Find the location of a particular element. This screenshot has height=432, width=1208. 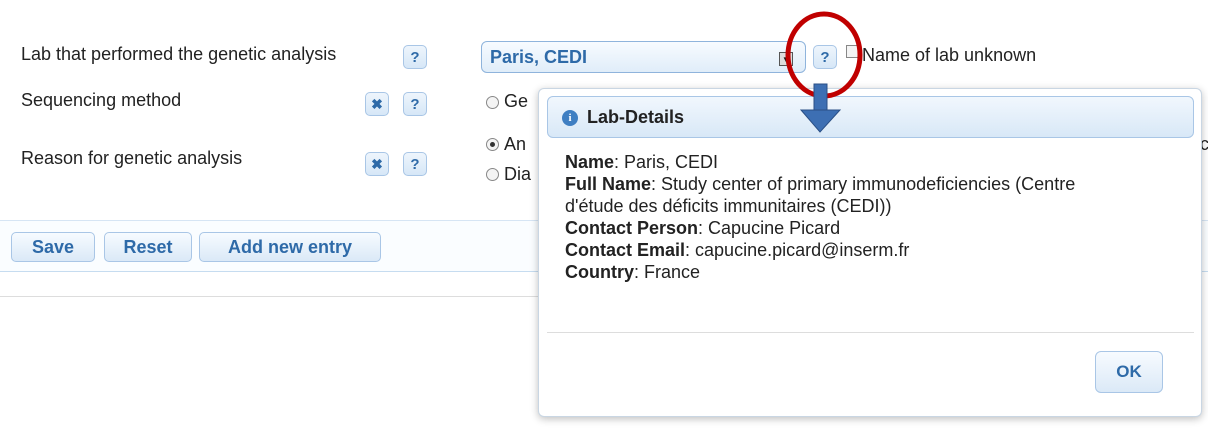

annotation-overlay is located at coordinates (824, 72).